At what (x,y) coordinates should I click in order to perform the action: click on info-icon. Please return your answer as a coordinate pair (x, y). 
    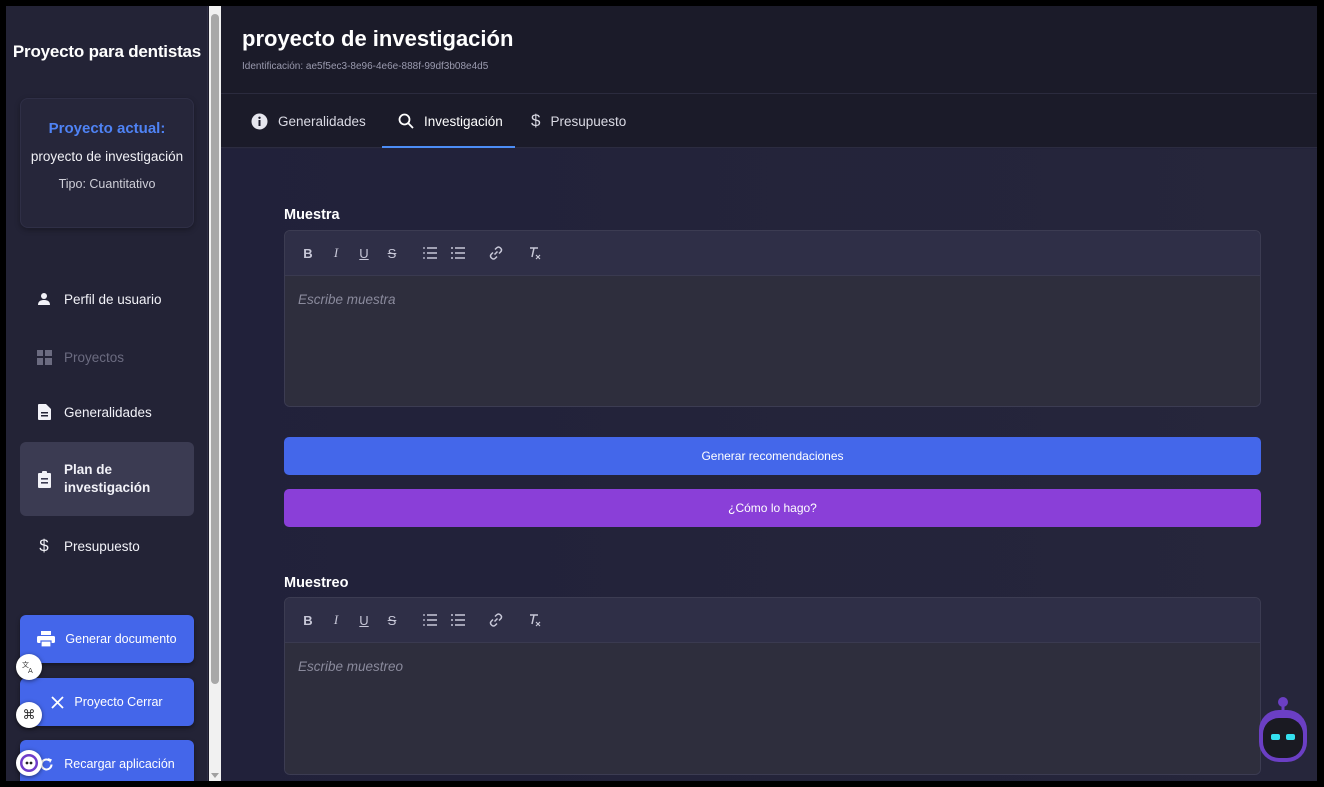
    Looking at the image, I should click on (259, 121).